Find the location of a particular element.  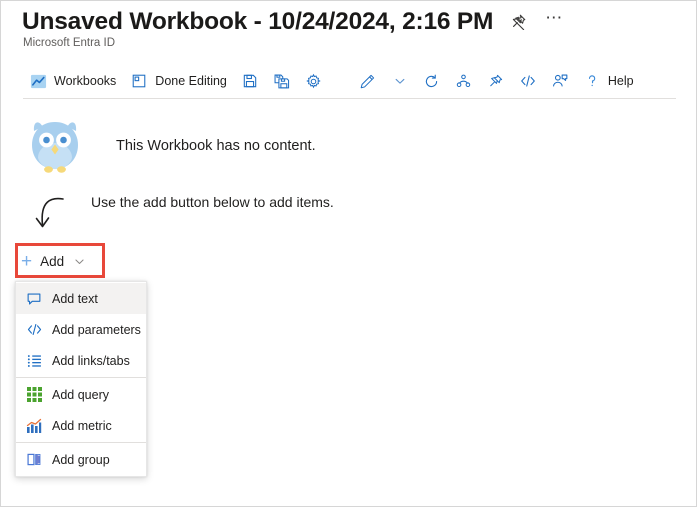

grid-icon is located at coordinates (34, 395).